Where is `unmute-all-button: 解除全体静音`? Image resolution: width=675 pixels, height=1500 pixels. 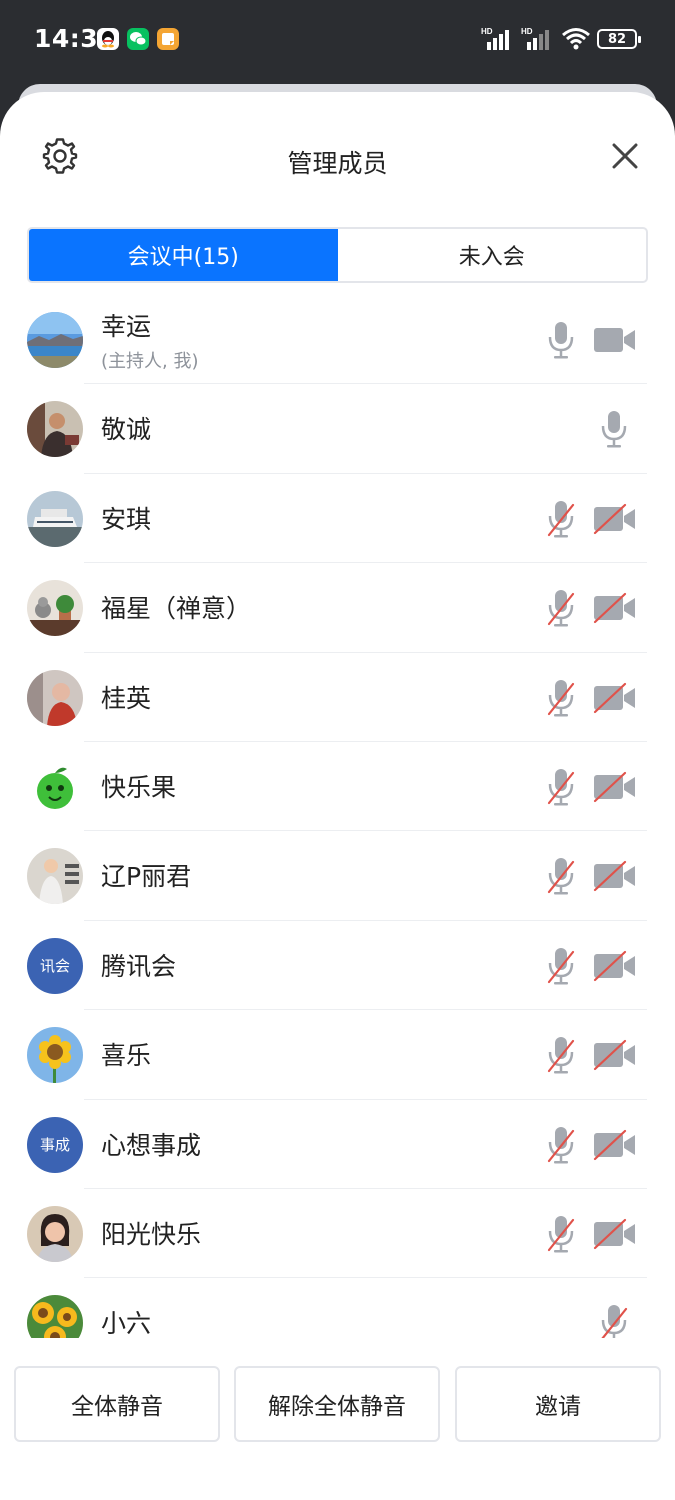 unmute-all-button: 解除全体静音 is located at coordinates (337, 1404).